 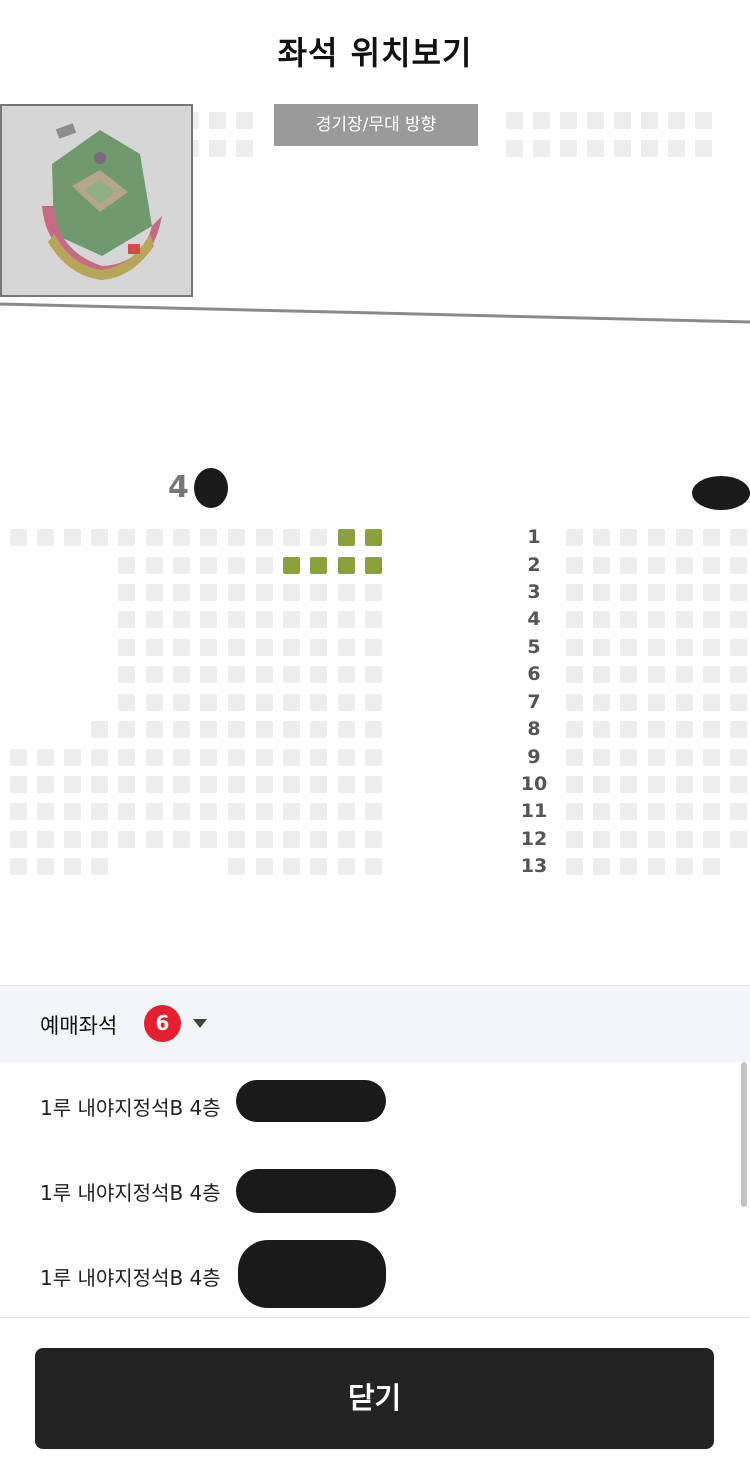 What do you see at coordinates (374, 1398) in the screenshot?
I see `close-button: 닫기` at bounding box center [374, 1398].